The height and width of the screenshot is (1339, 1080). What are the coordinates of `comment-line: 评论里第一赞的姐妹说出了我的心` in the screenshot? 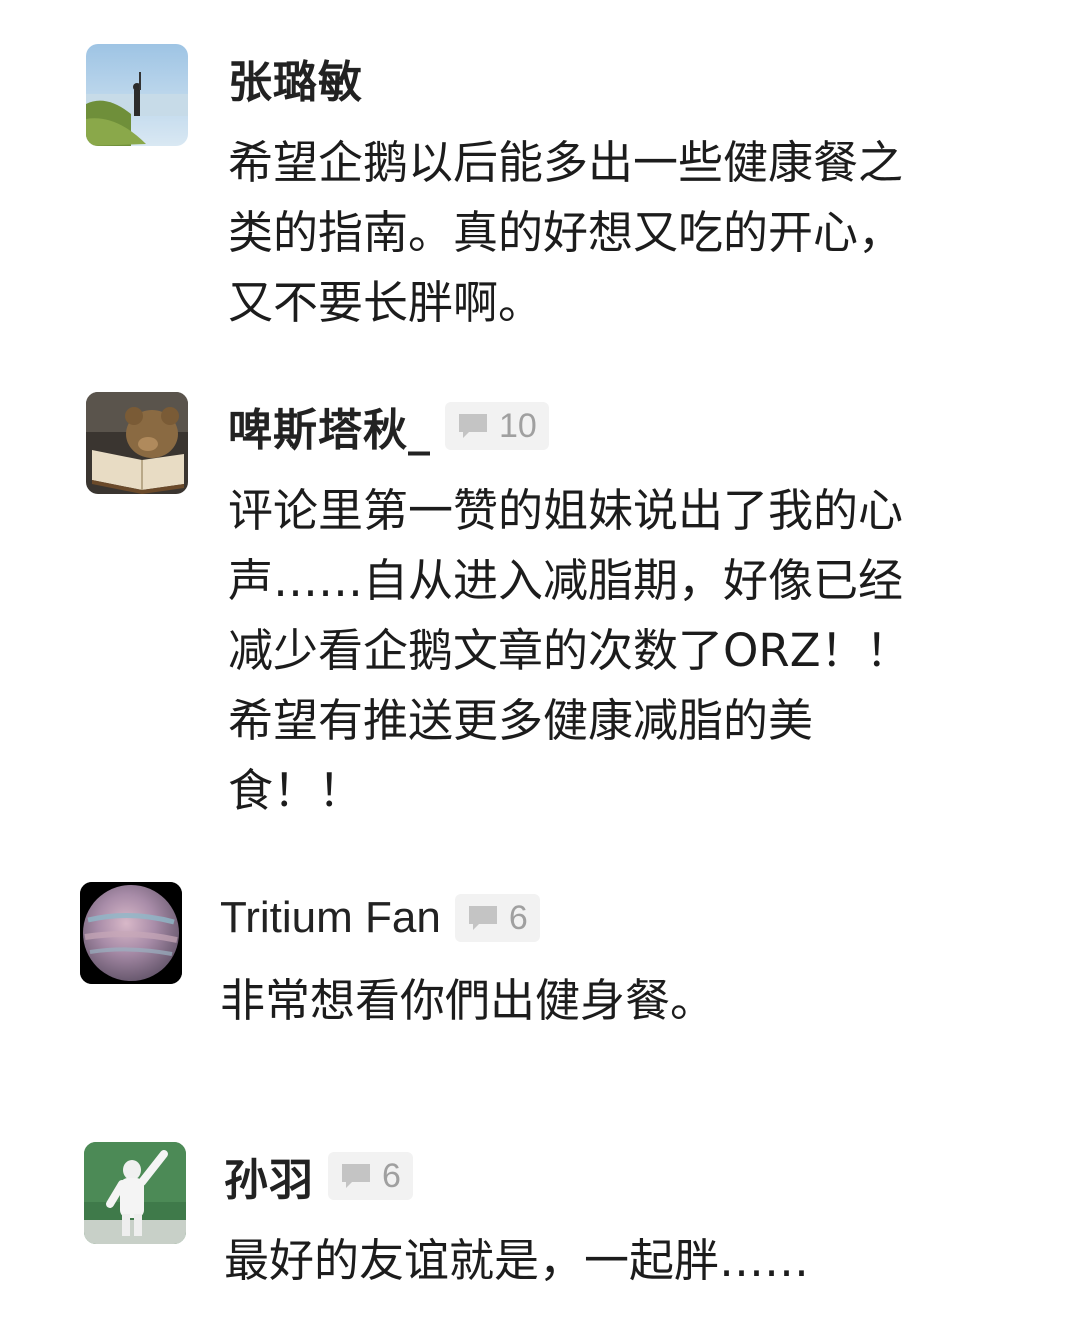 It's located at (566, 510).